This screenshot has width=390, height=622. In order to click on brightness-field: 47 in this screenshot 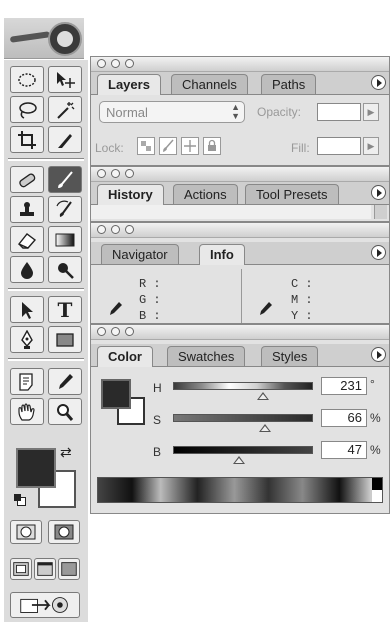, I will do `click(344, 450)`.